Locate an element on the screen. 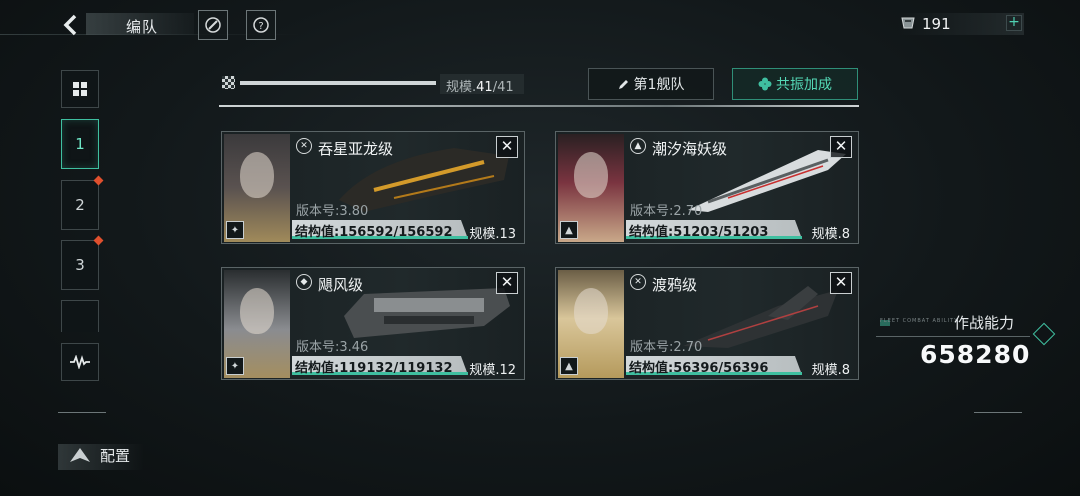  help-button: ? is located at coordinates (261, 25).